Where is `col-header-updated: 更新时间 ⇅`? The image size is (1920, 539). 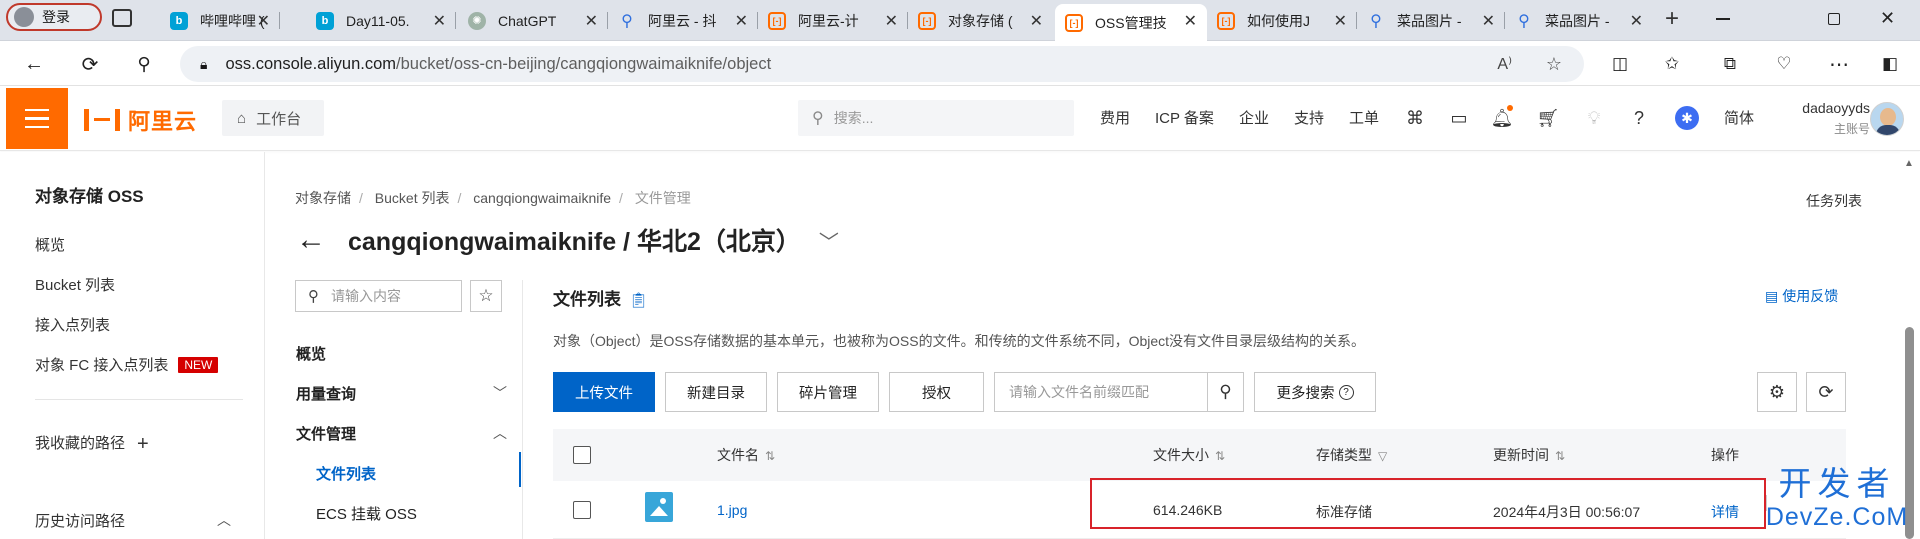
col-header-updated: 更新时间 ⇅ is located at coordinates (1529, 455).